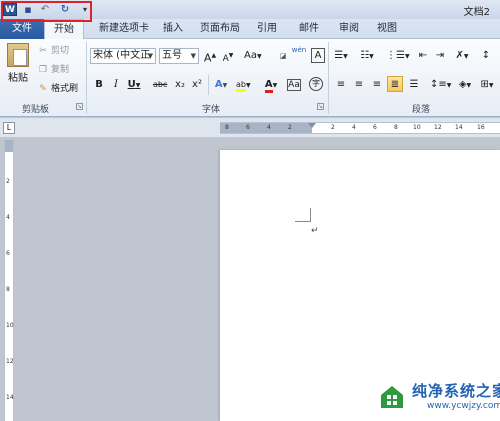 This screenshot has width=500, height=421. What do you see at coordinates (220, 29) in the screenshot?
I see `tab-page-layout: 页面布局` at bounding box center [220, 29].